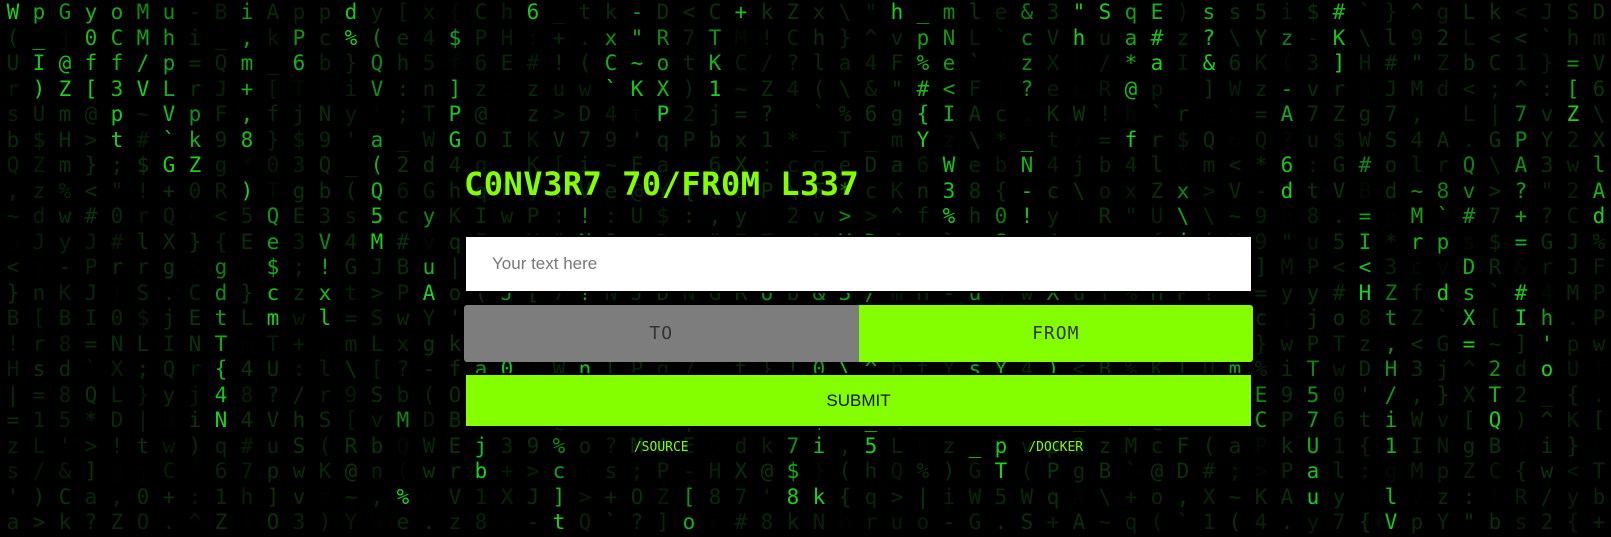 The width and height of the screenshot is (1611, 537). What do you see at coordinates (1521, 268) in the screenshot?
I see `matrix-column: <<1^7PA?+=&#I]d2)V{Rs"` at bounding box center [1521, 268].